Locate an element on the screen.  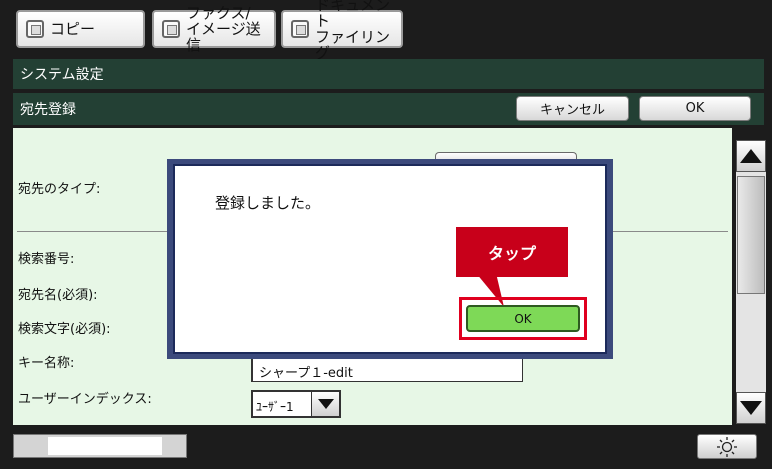
chevron-down-icon is located at coordinates (325, 404).